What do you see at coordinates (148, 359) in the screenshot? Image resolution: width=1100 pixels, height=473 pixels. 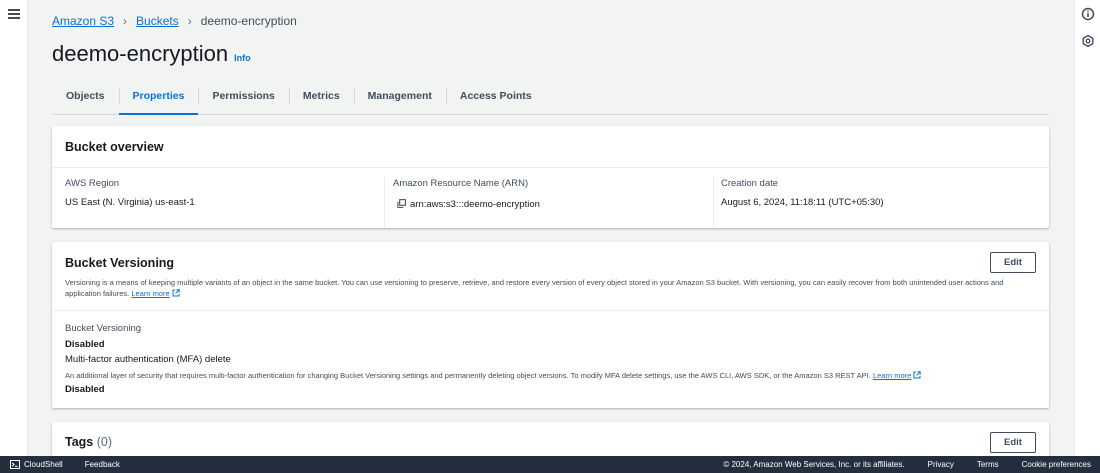 I see `mfa-delete-label: Multi-factor authentication (MFA) delete` at bounding box center [148, 359].